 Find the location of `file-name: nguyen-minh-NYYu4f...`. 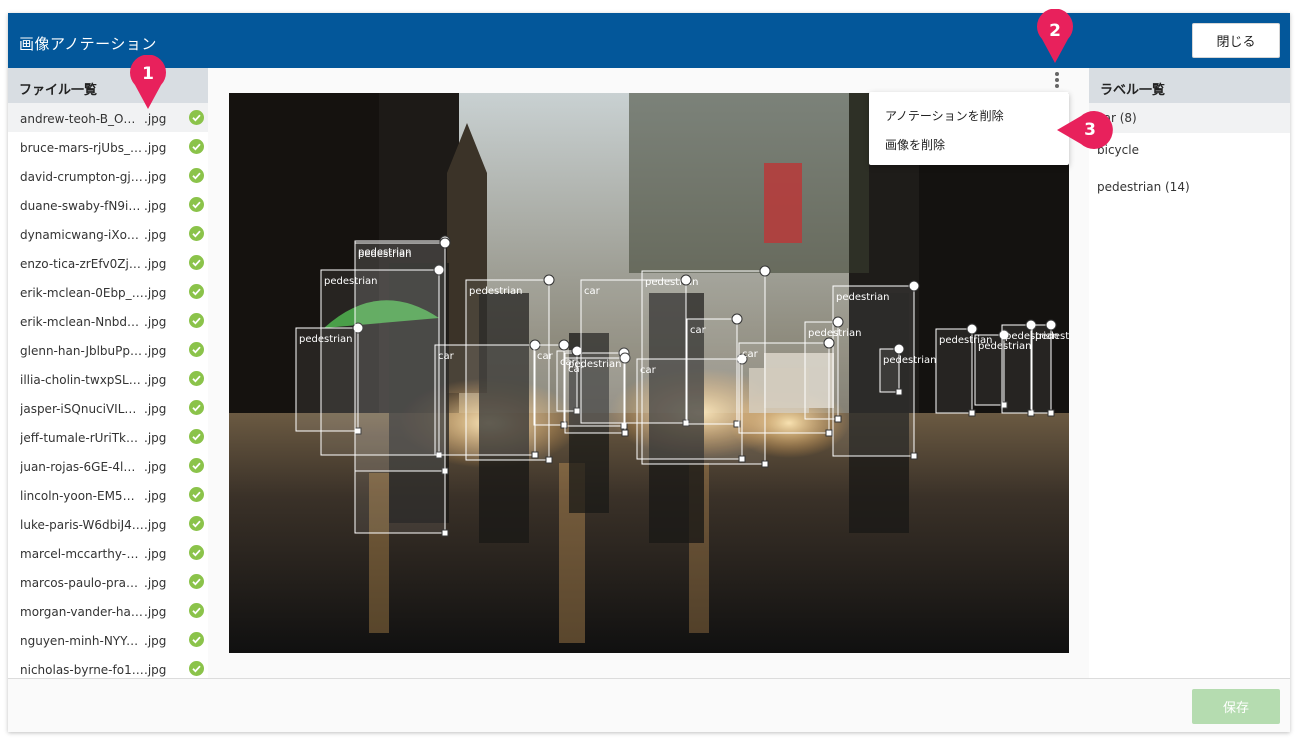

file-name: nguyen-minh-NYYu4f... is located at coordinates (82, 641).